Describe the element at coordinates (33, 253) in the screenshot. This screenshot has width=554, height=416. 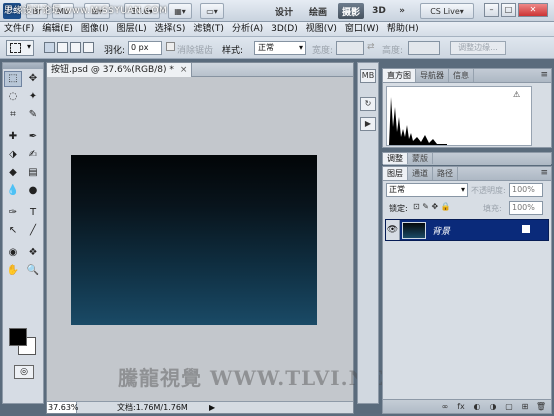
I see `3d-camera-tool-icon: ❖` at that location.